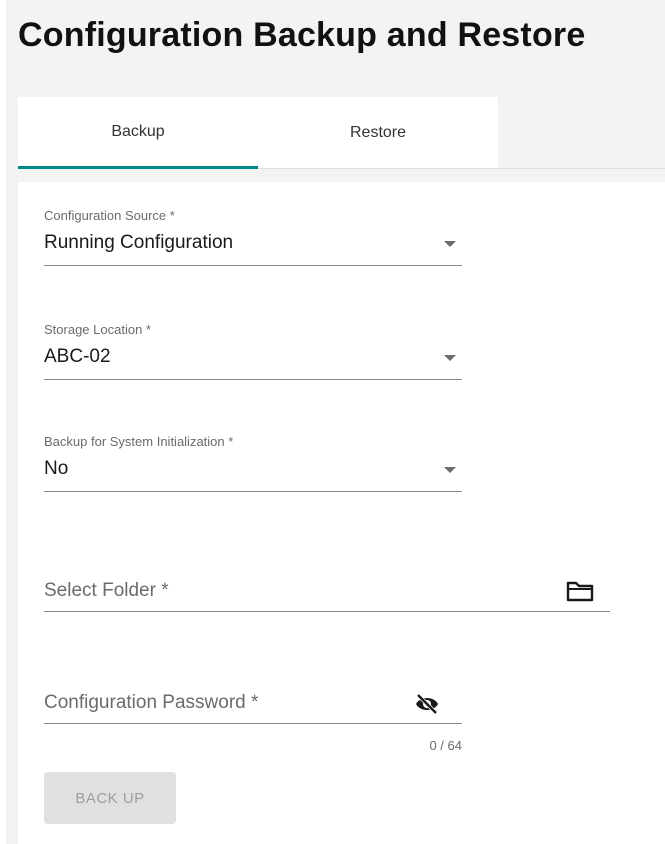  What do you see at coordinates (3, 422) in the screenshot?
I see `left-edge-strip` at bounding box center [3, 422].